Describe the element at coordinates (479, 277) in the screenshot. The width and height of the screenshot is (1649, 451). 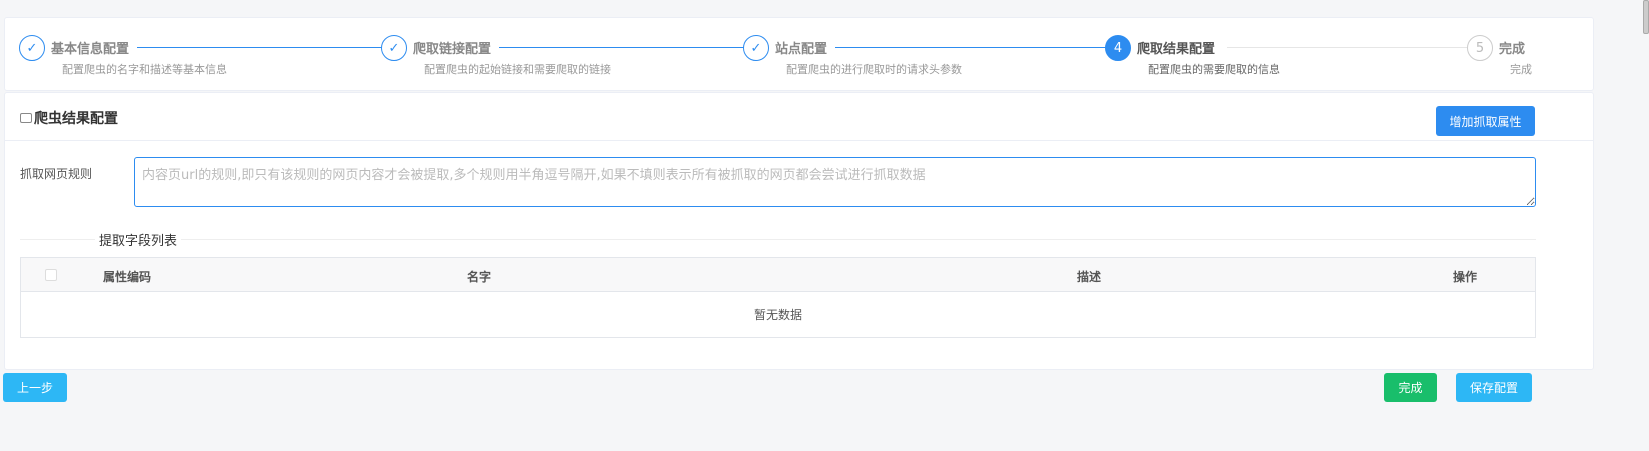
I see `column-header-name: 名字` at that location.